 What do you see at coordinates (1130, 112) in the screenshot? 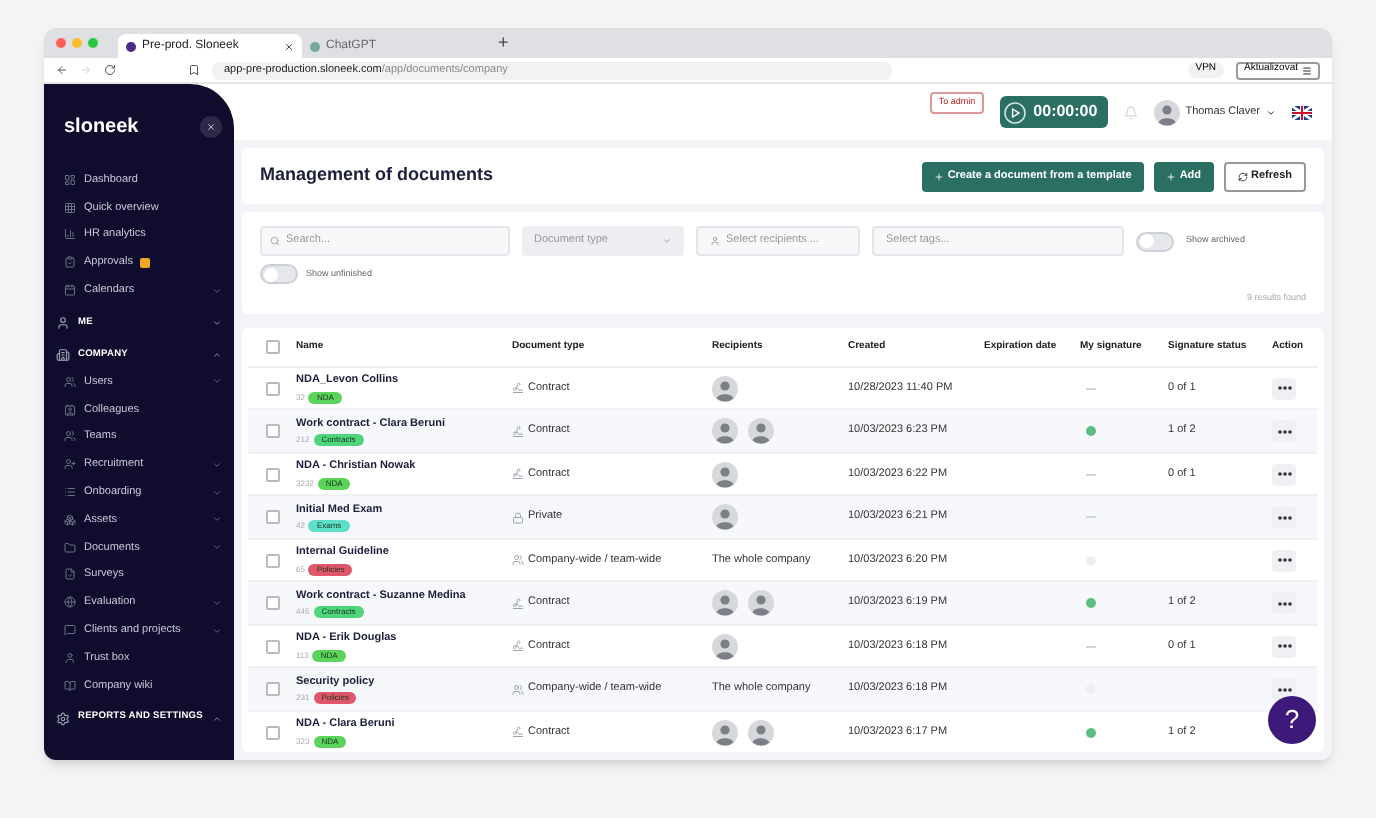
I see `bell-icon` at bounding box center [1130, 112].